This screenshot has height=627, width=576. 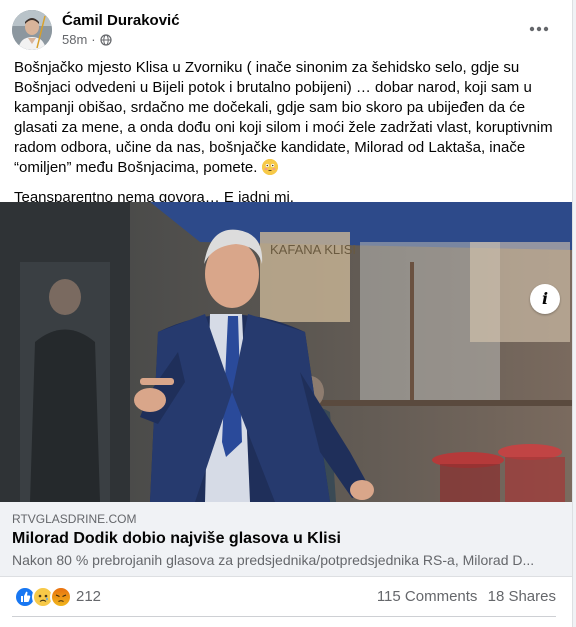 I want to click on cafe-sign-text: KAFANA KLISI, so click(x=313, y=249).